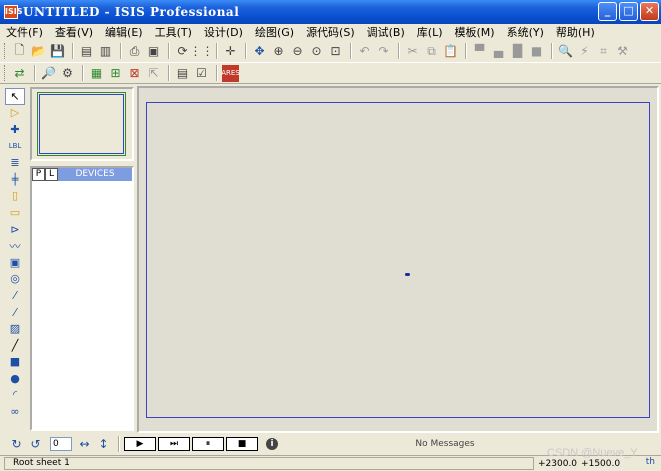 The image size is (661, 471). I want to click on menu-library: 库(L), so click(430, 32).